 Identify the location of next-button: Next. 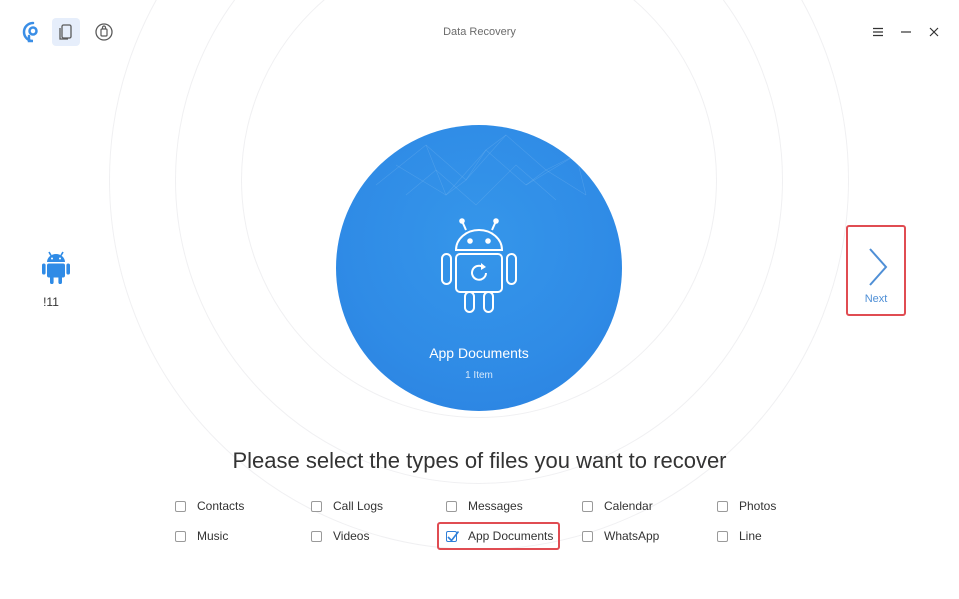
(876, 270).